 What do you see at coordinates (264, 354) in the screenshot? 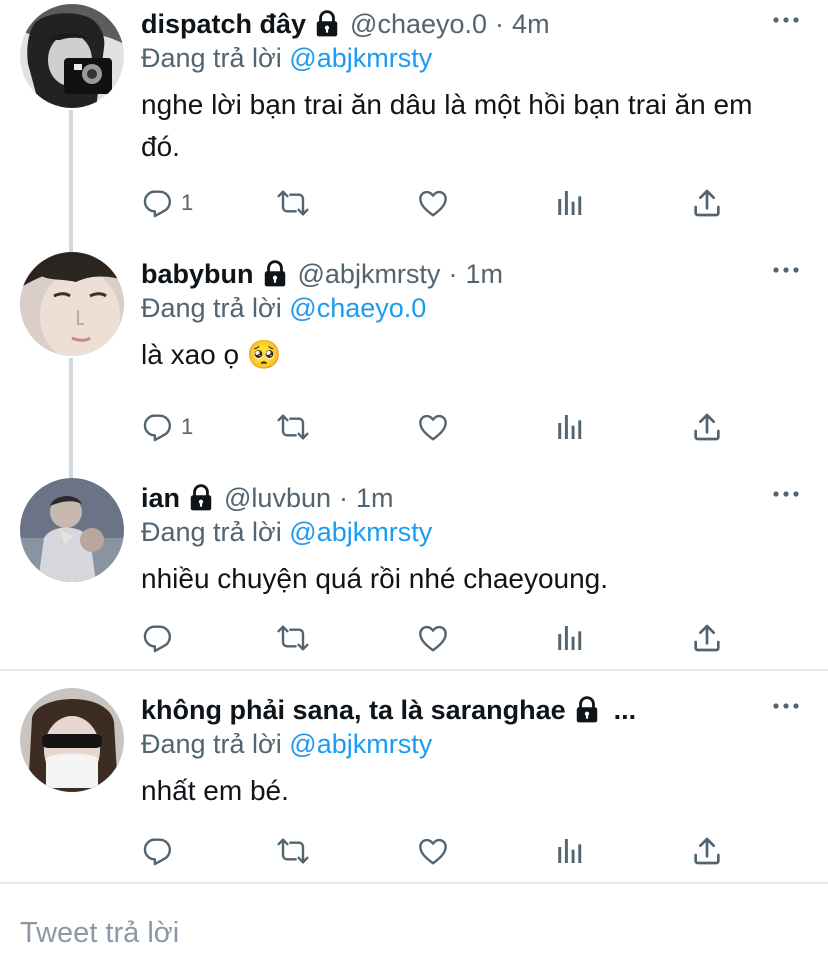
I see `pleading-face-emoji: 🥺` at bounding box center [264, 354].